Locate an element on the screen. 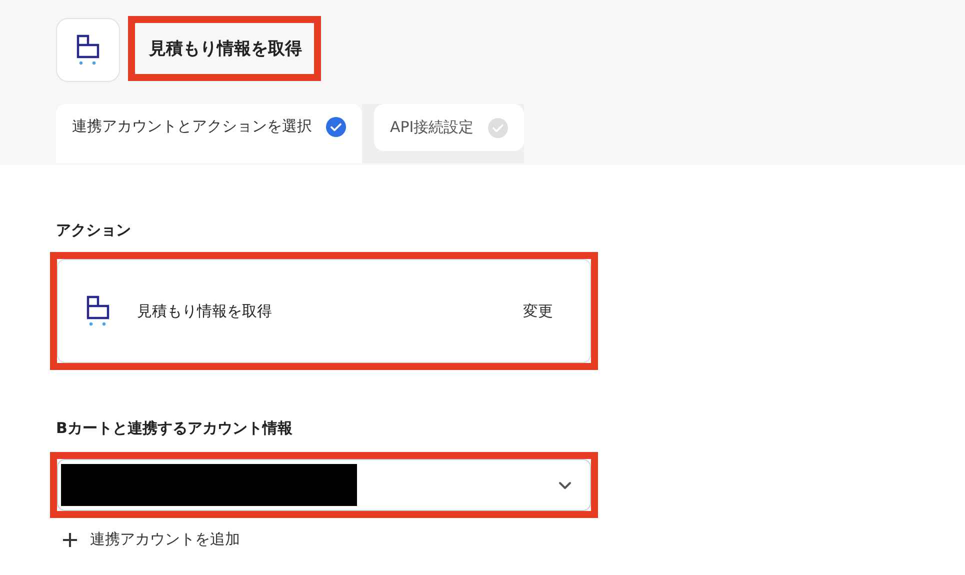 The width and height of the screenshot is (965, 575). account-select is located at coordinates (324, 485).